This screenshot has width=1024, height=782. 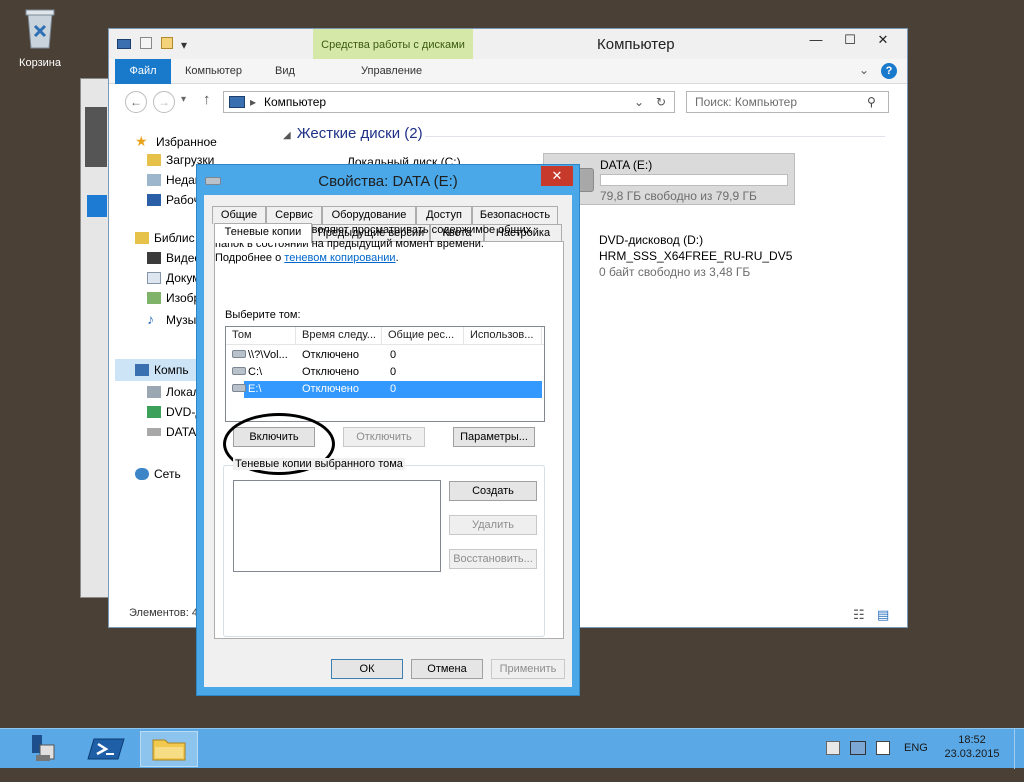 What do you see at coordinates (174, 260) in the screenshot?
I see `nav-item-videos: Видео` at bounding box center [174, 260].